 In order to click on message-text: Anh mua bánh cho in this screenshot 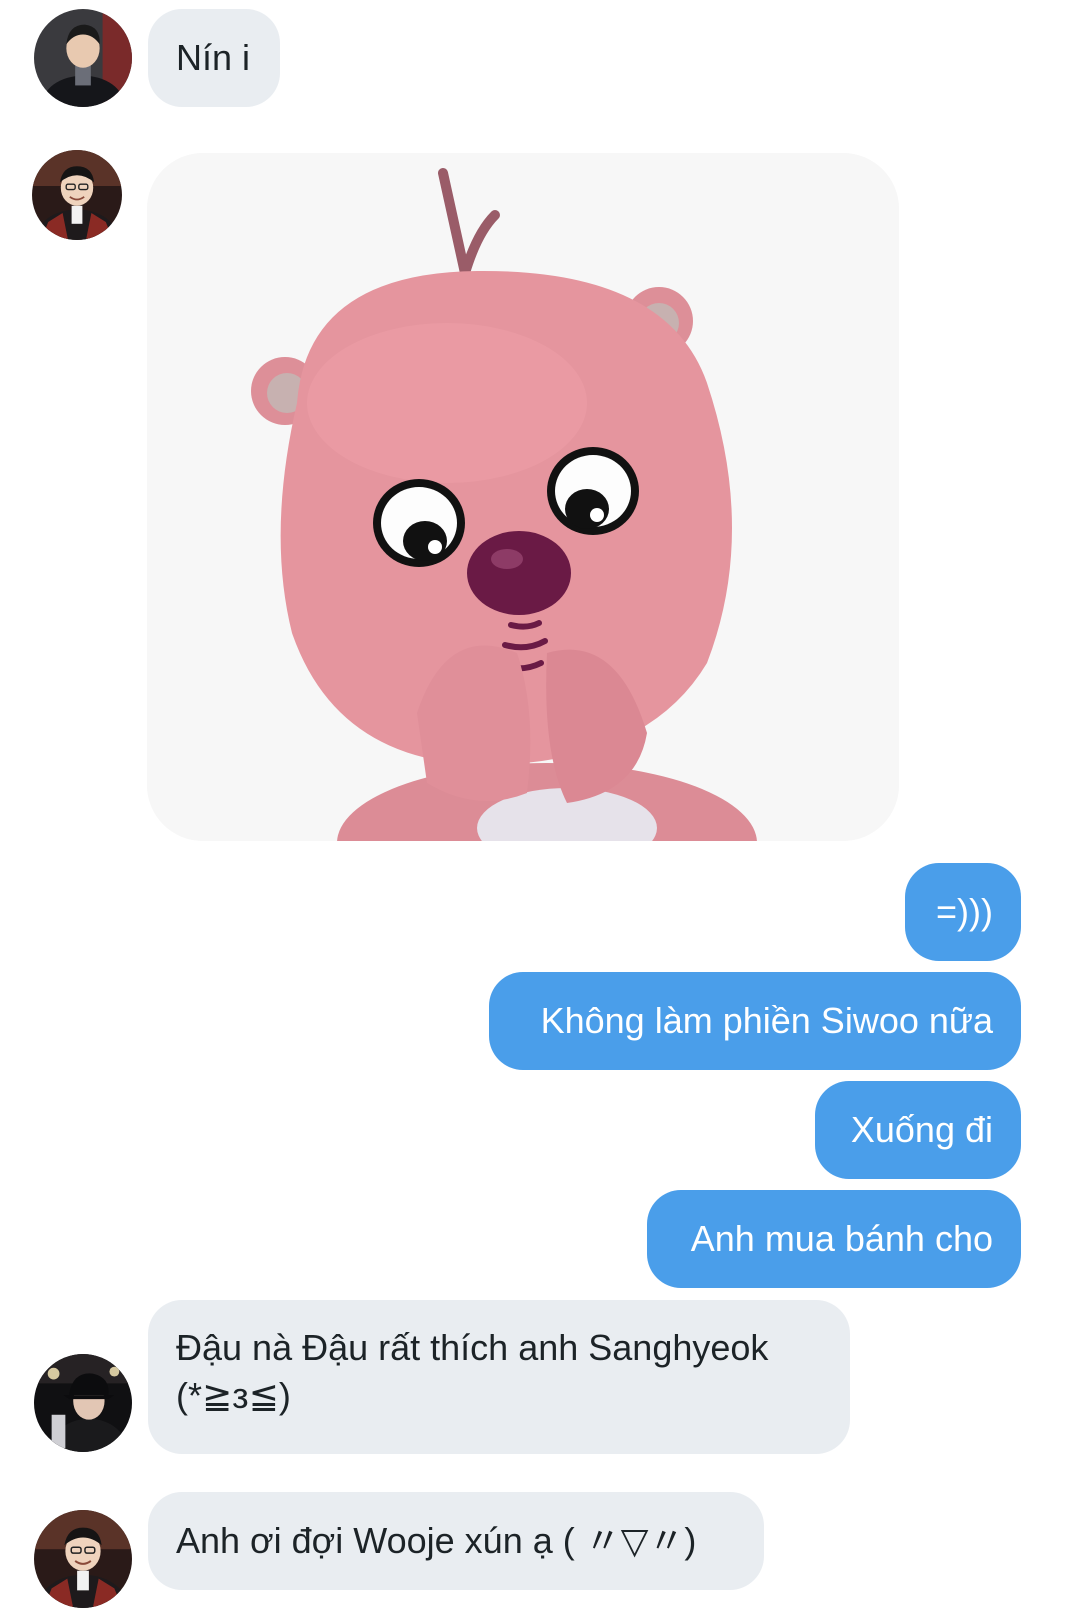, I will do `click(841, 1238)`.